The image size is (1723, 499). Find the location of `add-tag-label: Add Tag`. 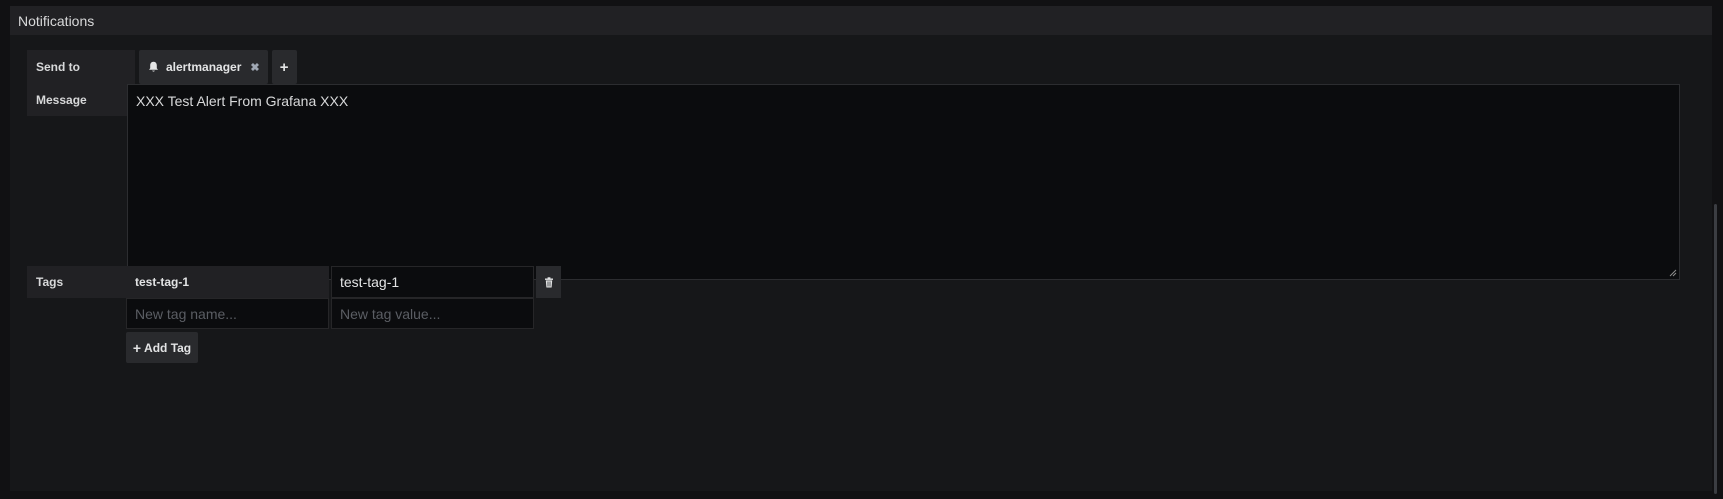

add-tag-label: Add Tag is located at coordinates (168, 347).